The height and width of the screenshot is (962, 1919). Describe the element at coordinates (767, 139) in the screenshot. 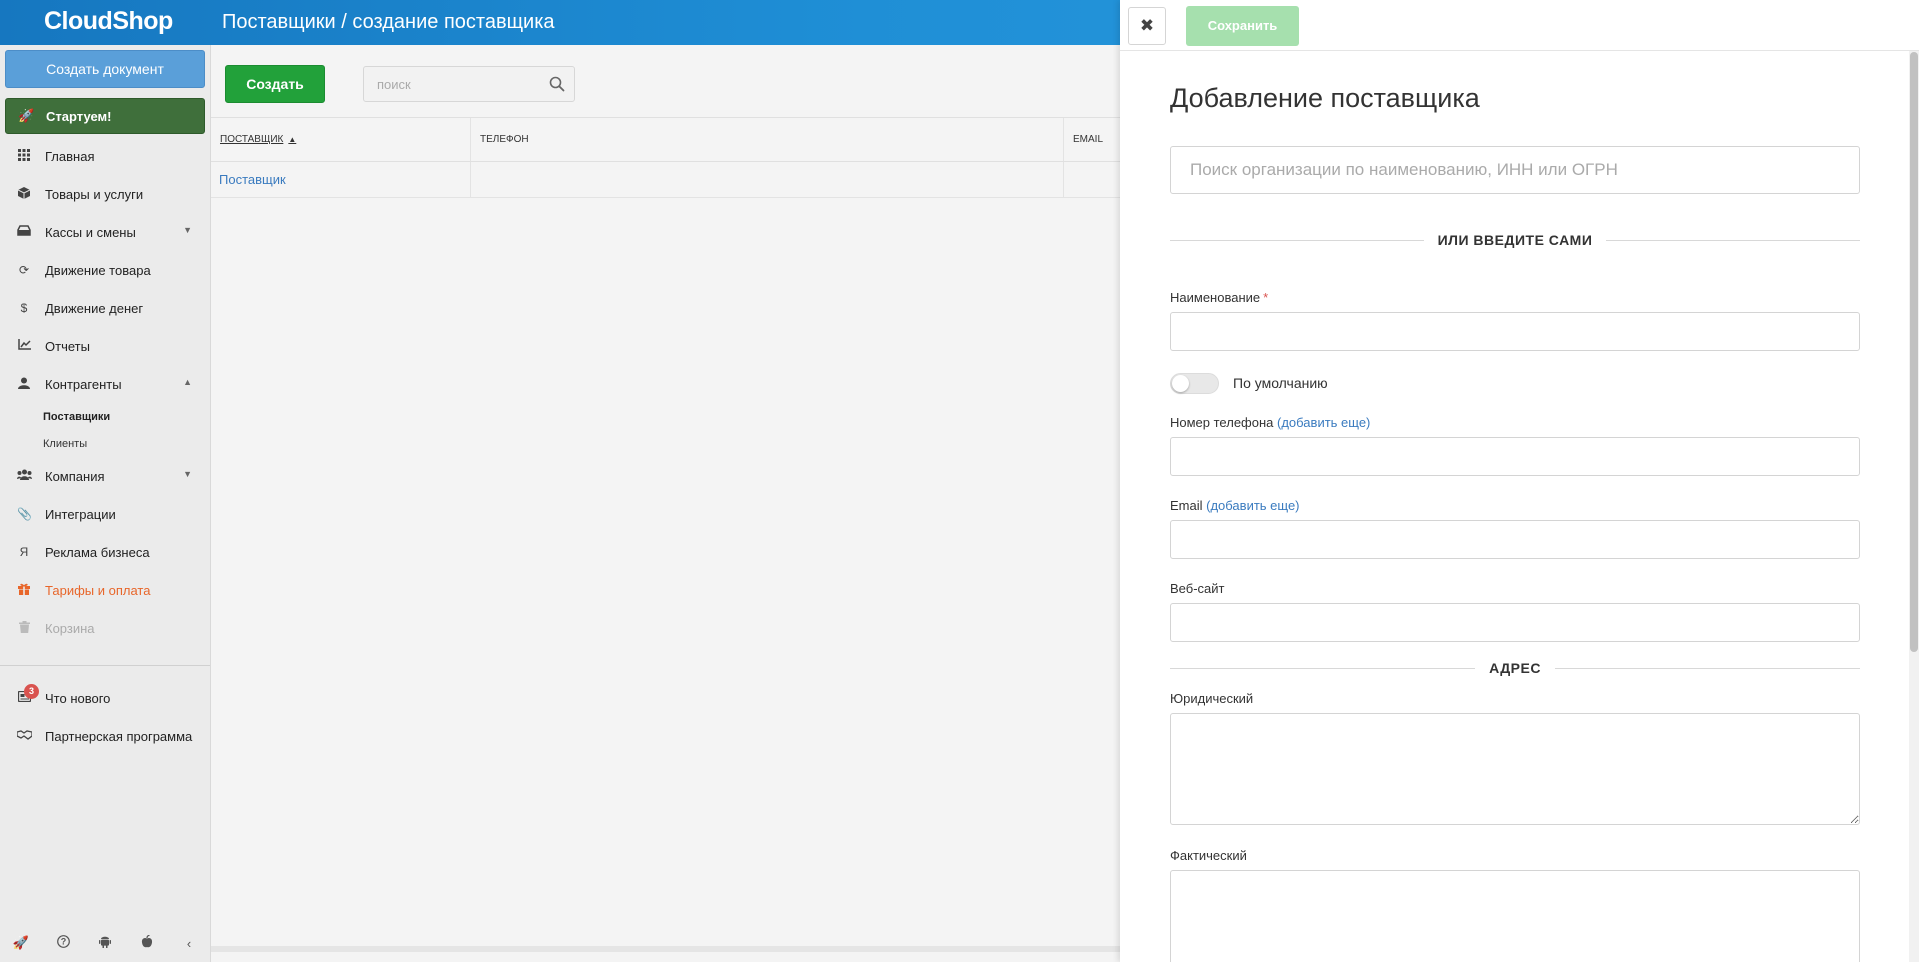

I see `column-header-phone: телефон` at that location.